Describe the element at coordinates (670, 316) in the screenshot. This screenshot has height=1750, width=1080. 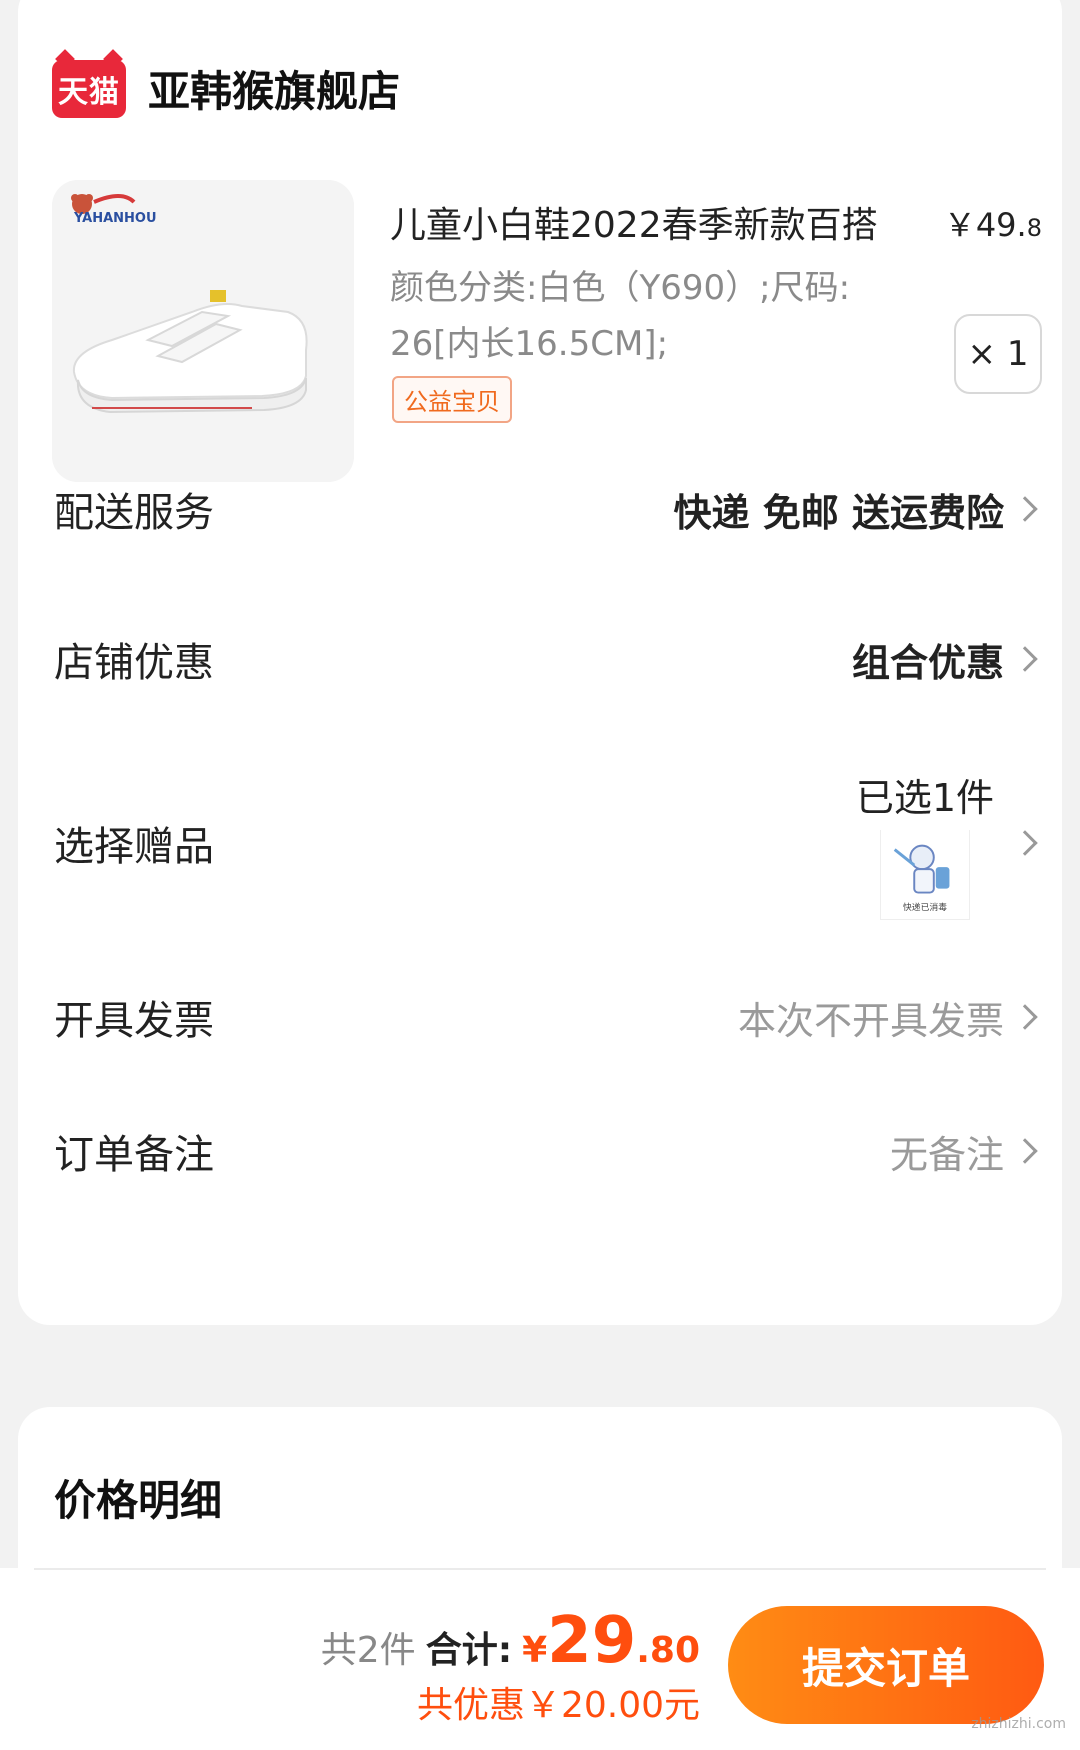
I see `product-spec: 颜色分类:白色（Y690）;尺码: 26[内长16.5CM];` at that location.